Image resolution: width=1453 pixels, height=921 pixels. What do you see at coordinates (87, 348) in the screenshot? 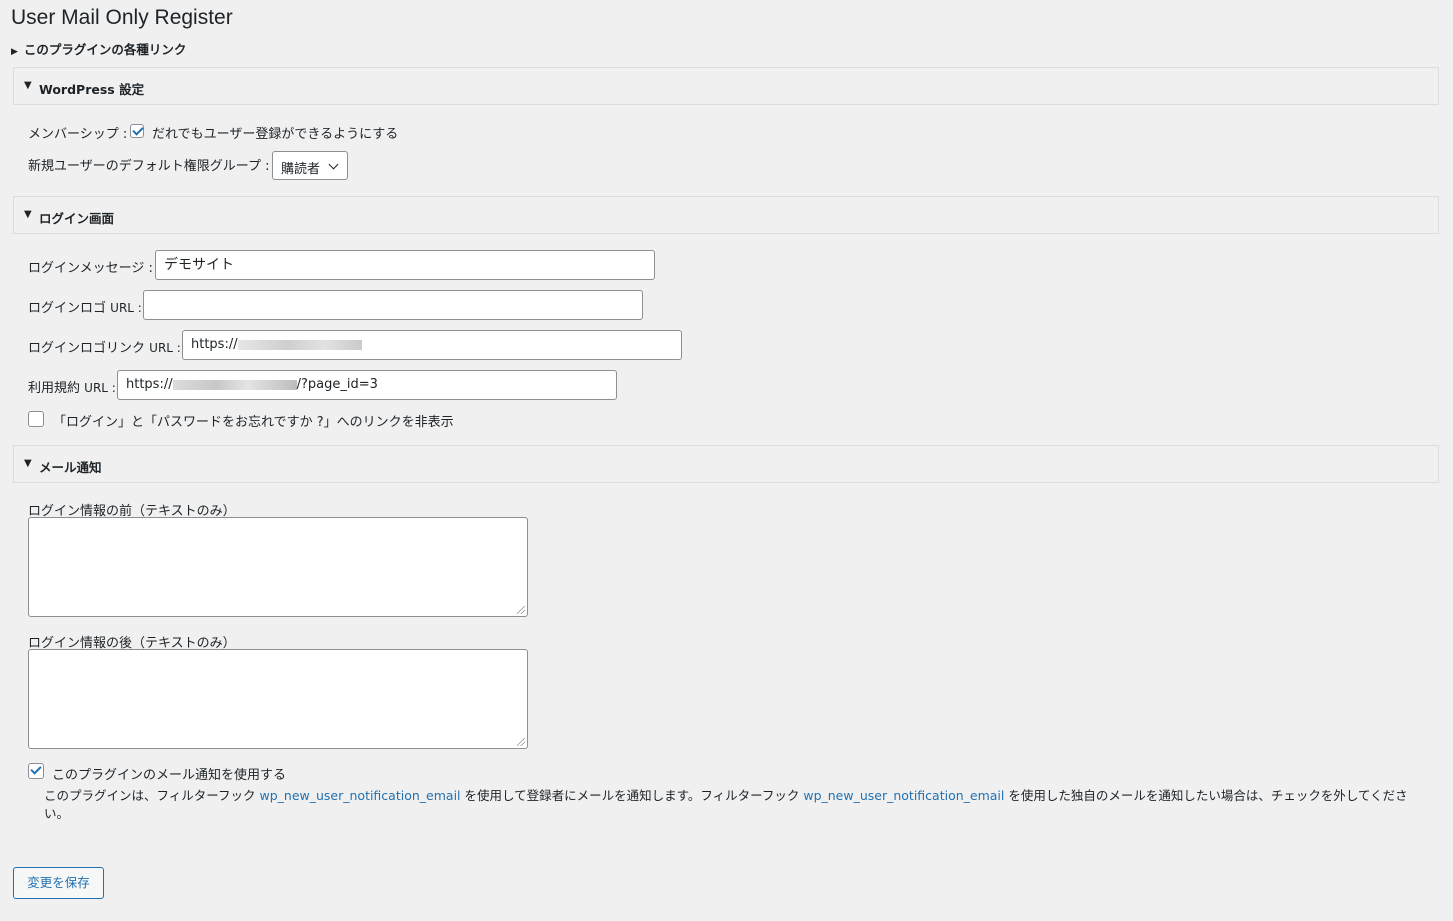
I see `login-logo-link-label-text: ログインロゴリンク` at bounding box center [87, 348].